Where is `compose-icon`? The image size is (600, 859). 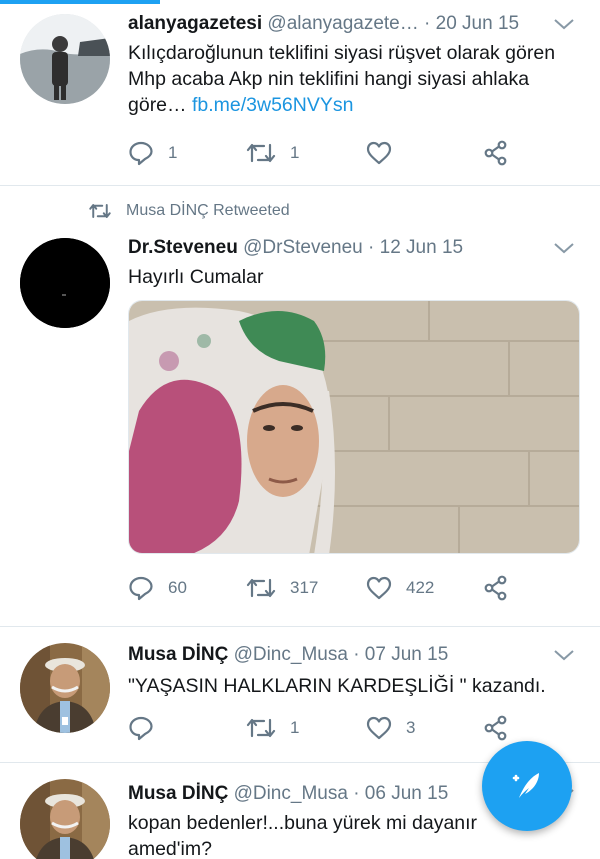 compose-icon is located at coordinates (525, 785).